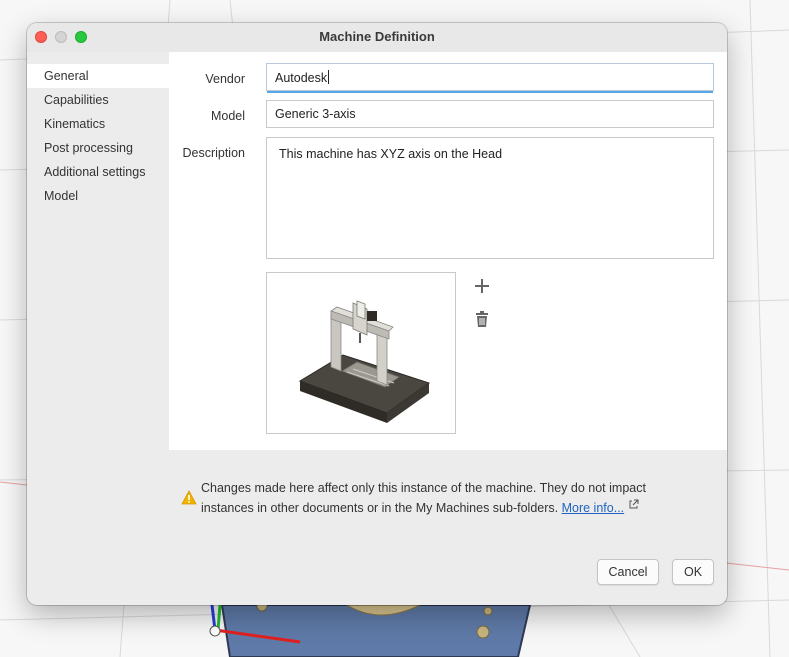 This screenshot has width=789, height=657. What do you see at coordinates (98, 196) in the screenshot?
I see `sidebar-item-model: Model` at bounding box center [98, 196].